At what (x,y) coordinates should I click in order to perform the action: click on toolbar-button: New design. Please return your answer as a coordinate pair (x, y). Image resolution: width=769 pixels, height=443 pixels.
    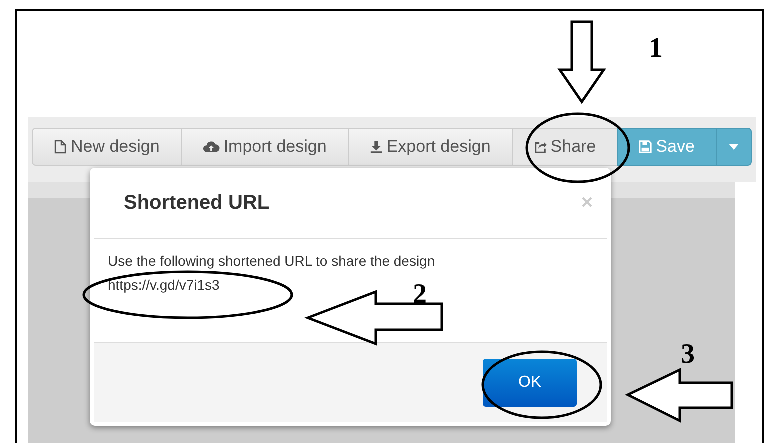
    Looking at the image, I should click on (107, 147).